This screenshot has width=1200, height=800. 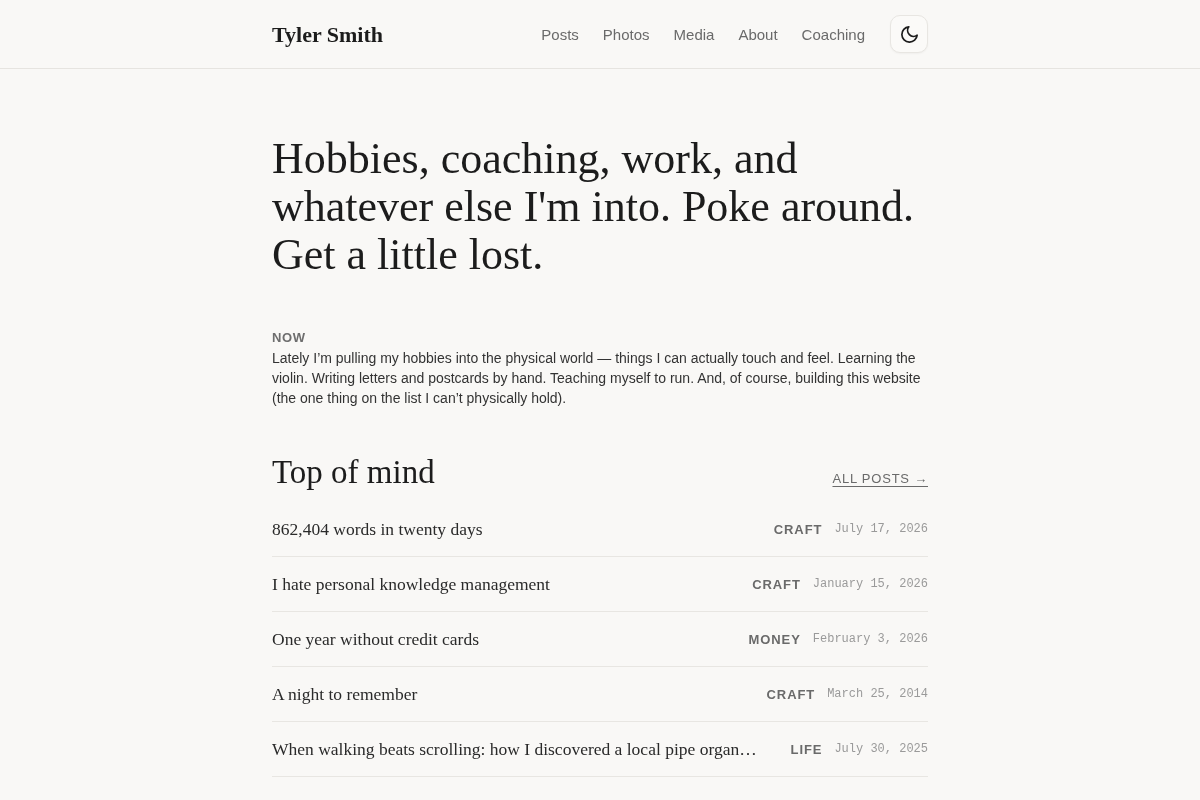 I want to click on section-heading: Top of mind, so click(x=353, y=472).